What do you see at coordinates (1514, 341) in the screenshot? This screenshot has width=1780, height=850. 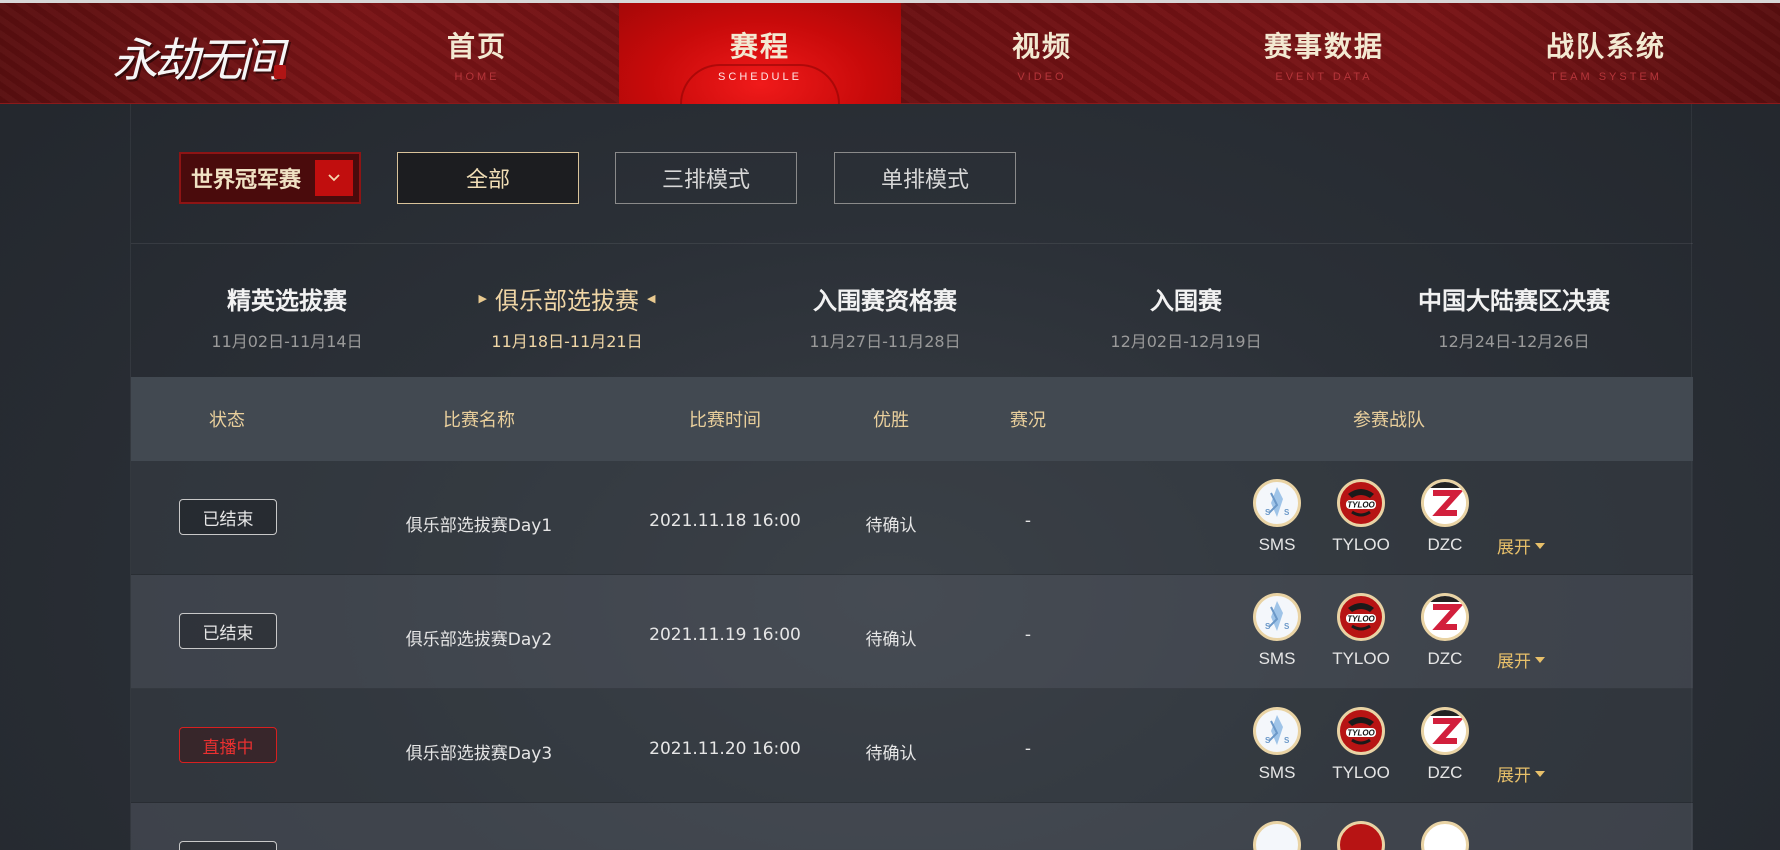 I see `stage-date: 12月24日-12月26日` at bounding box center [1514, 341].